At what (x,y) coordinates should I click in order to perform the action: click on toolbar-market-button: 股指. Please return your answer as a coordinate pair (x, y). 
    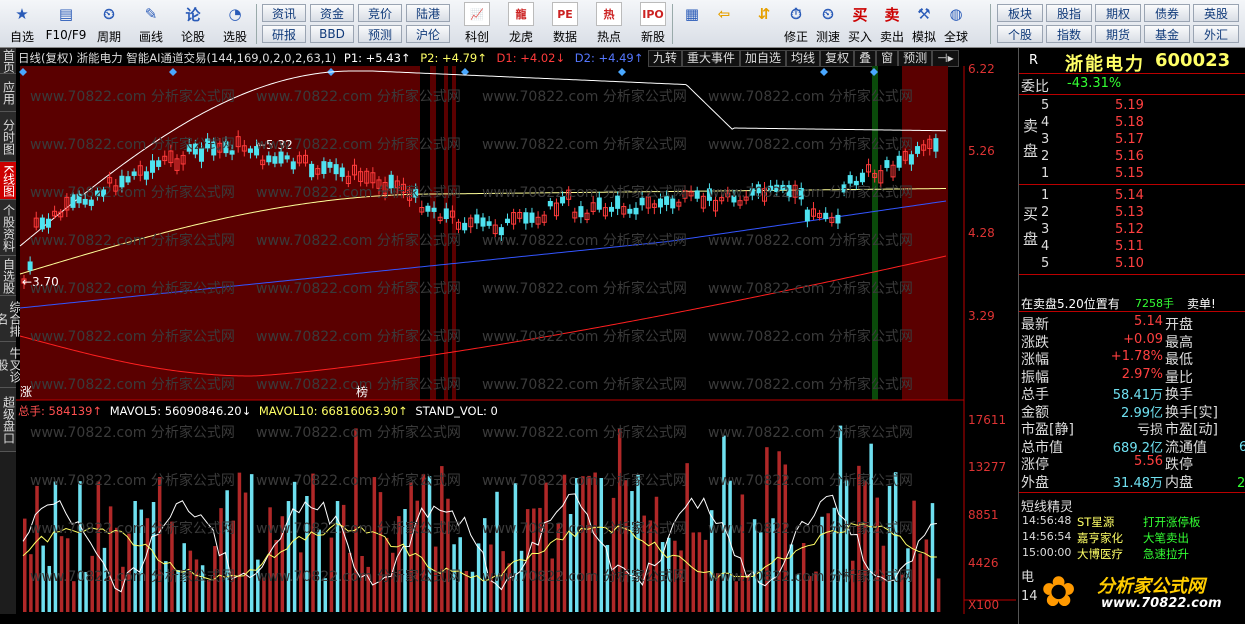
    Looking at the image, I should click on (1069, 13).